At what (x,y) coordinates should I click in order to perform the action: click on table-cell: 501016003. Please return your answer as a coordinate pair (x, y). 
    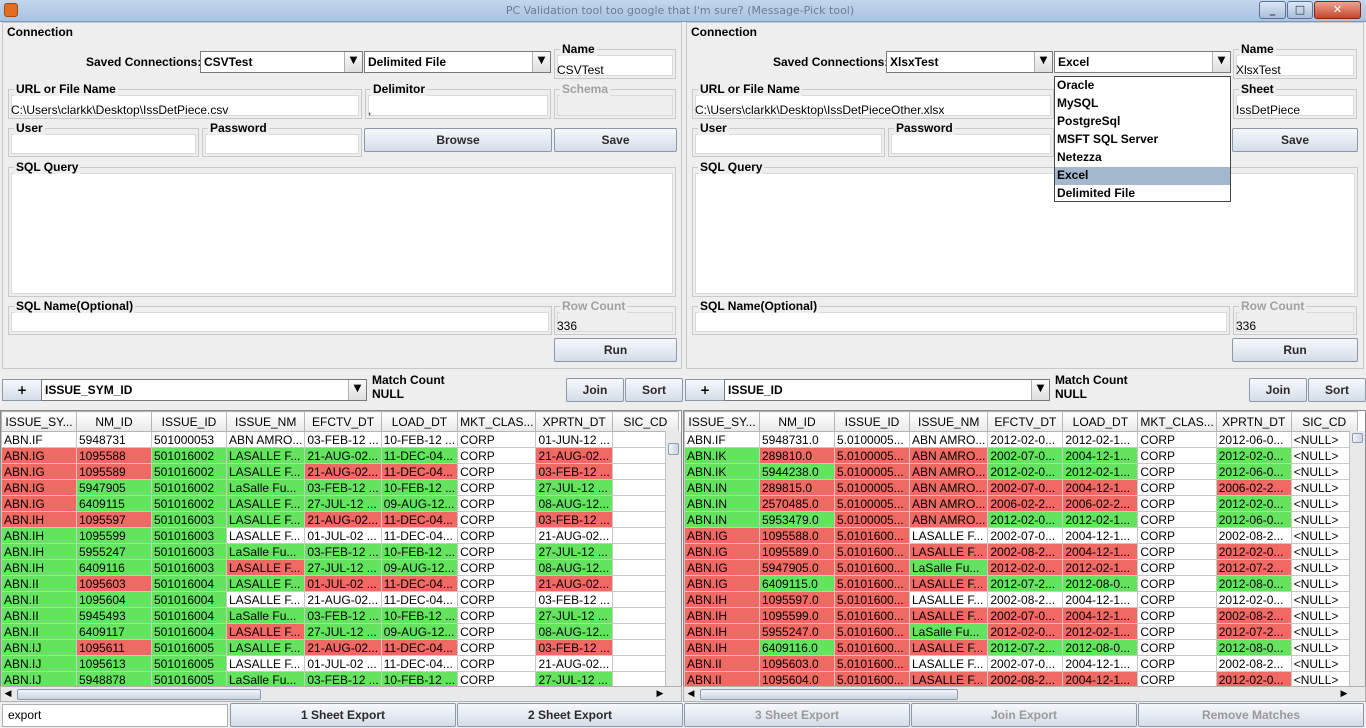
    Looking at the image, I should click on (189, 519).